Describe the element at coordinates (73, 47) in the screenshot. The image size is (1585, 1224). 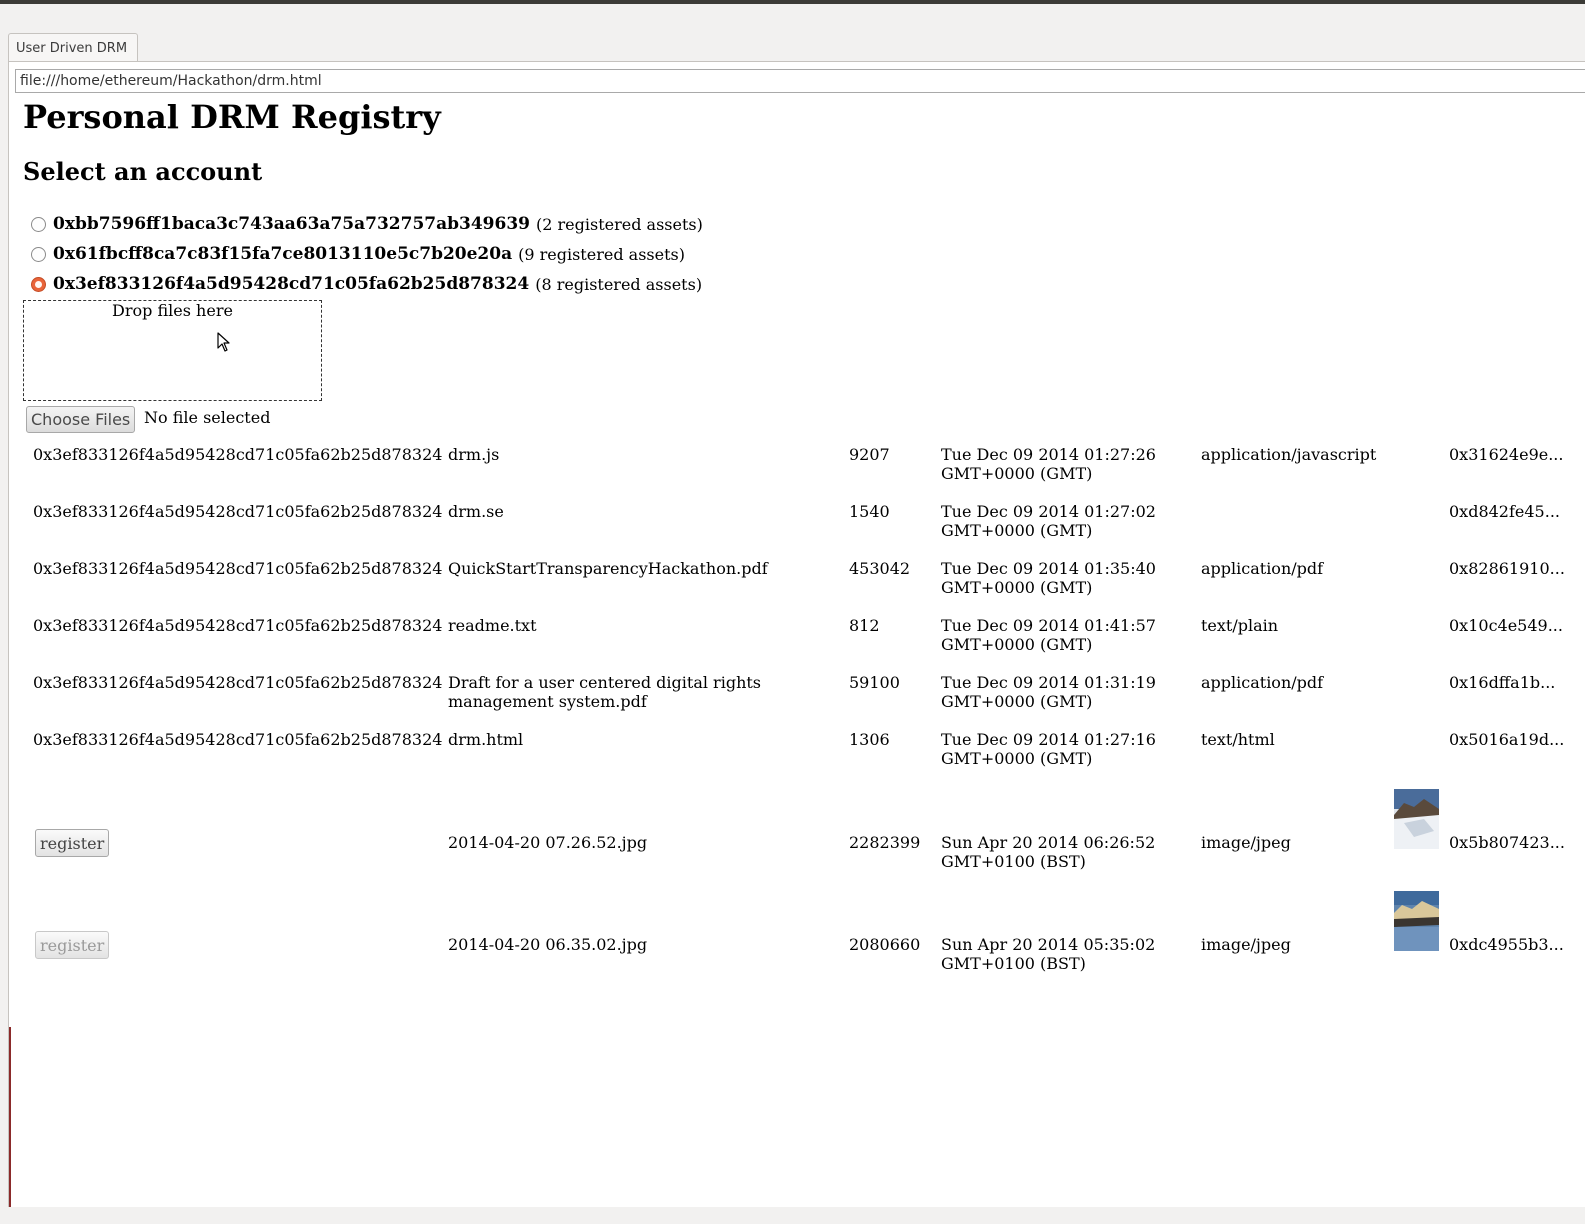
I see `tab-user-driven-drm: User Driven DRM` at that location.